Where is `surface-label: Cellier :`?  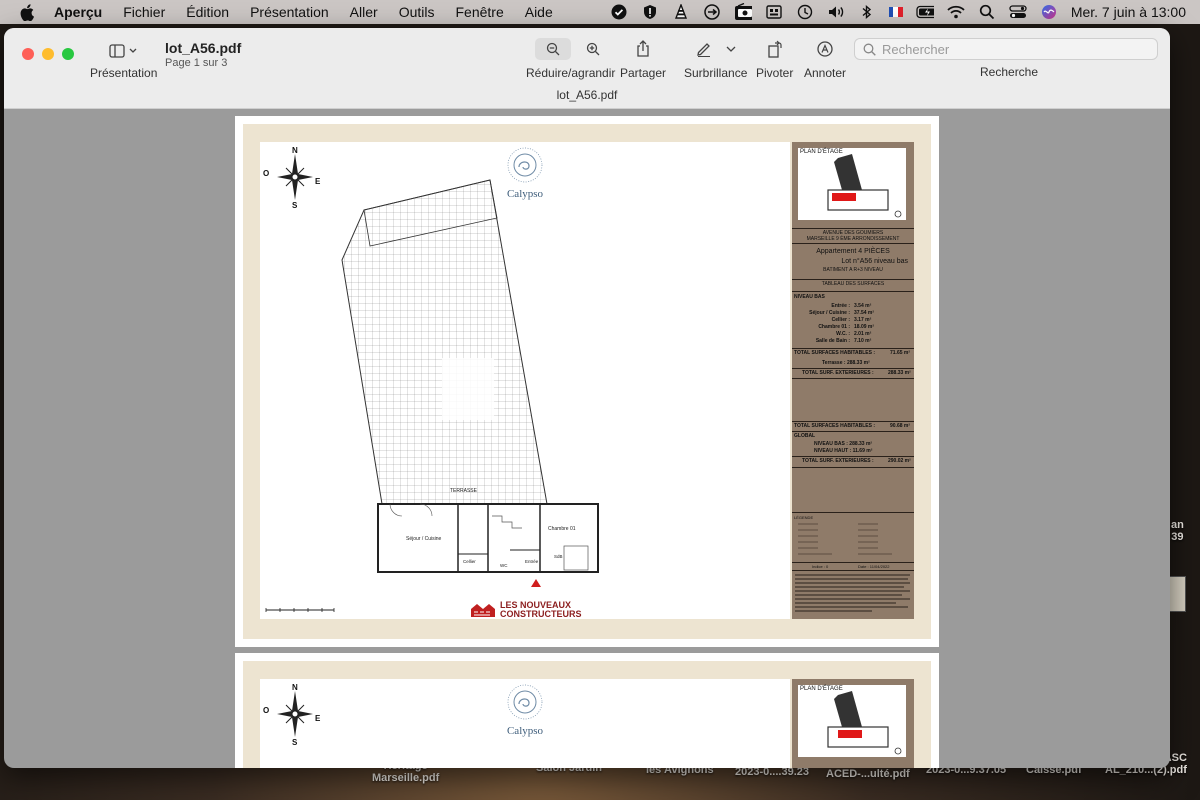 surface-label: Cellier : is located at coordinates (840, 320).